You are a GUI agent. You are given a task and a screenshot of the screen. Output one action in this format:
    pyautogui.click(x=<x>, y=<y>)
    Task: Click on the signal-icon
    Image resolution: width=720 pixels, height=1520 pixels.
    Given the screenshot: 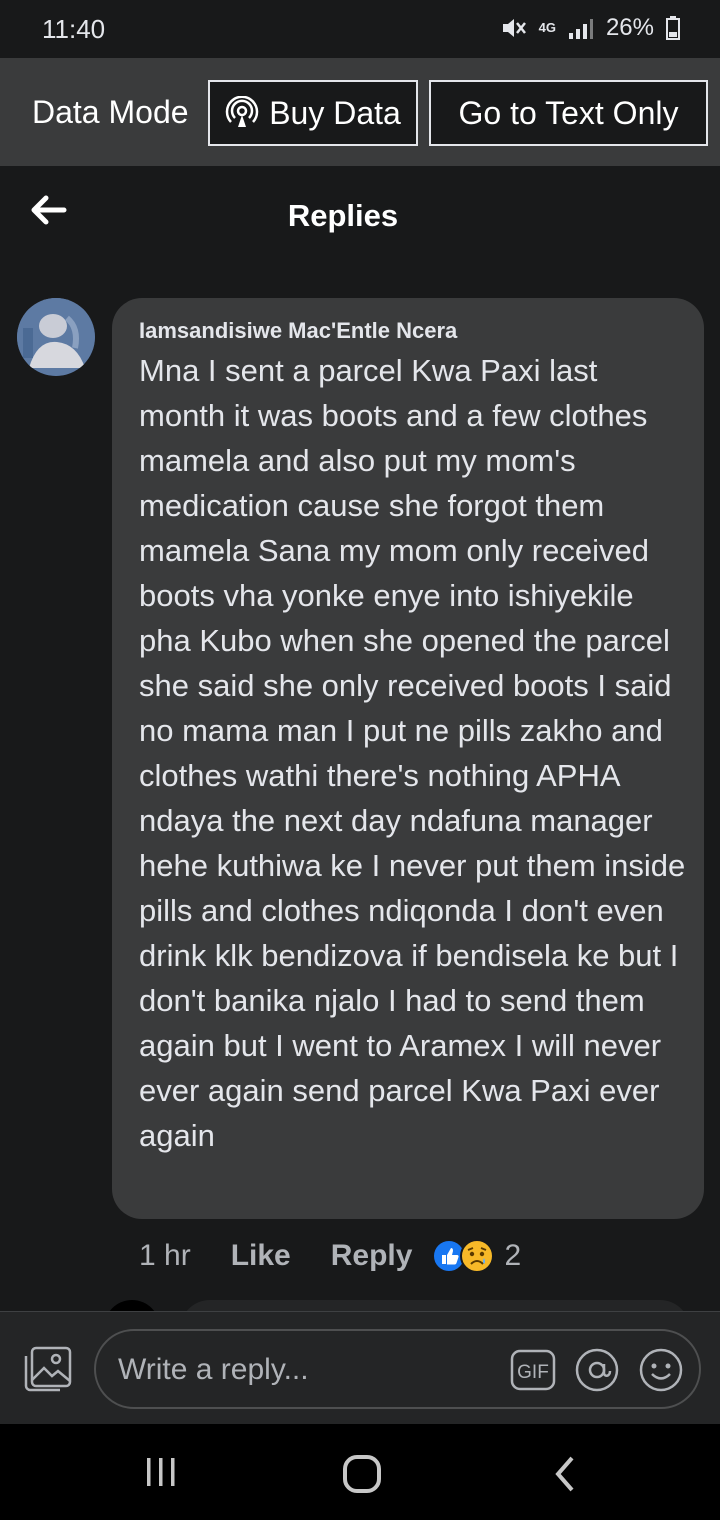 What is the action you would take?
    pyautogui.click(x=580, y=29)
    